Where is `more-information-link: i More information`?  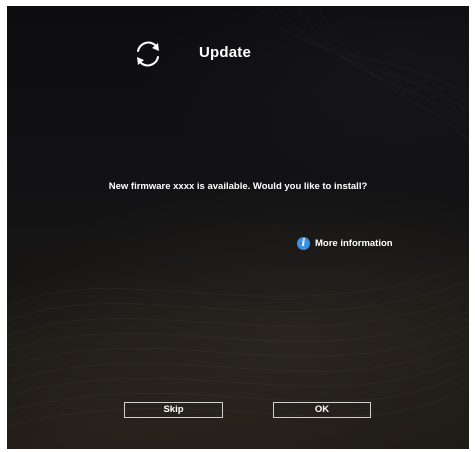
more-information-link: i More information is located at coordinates (345, 243).